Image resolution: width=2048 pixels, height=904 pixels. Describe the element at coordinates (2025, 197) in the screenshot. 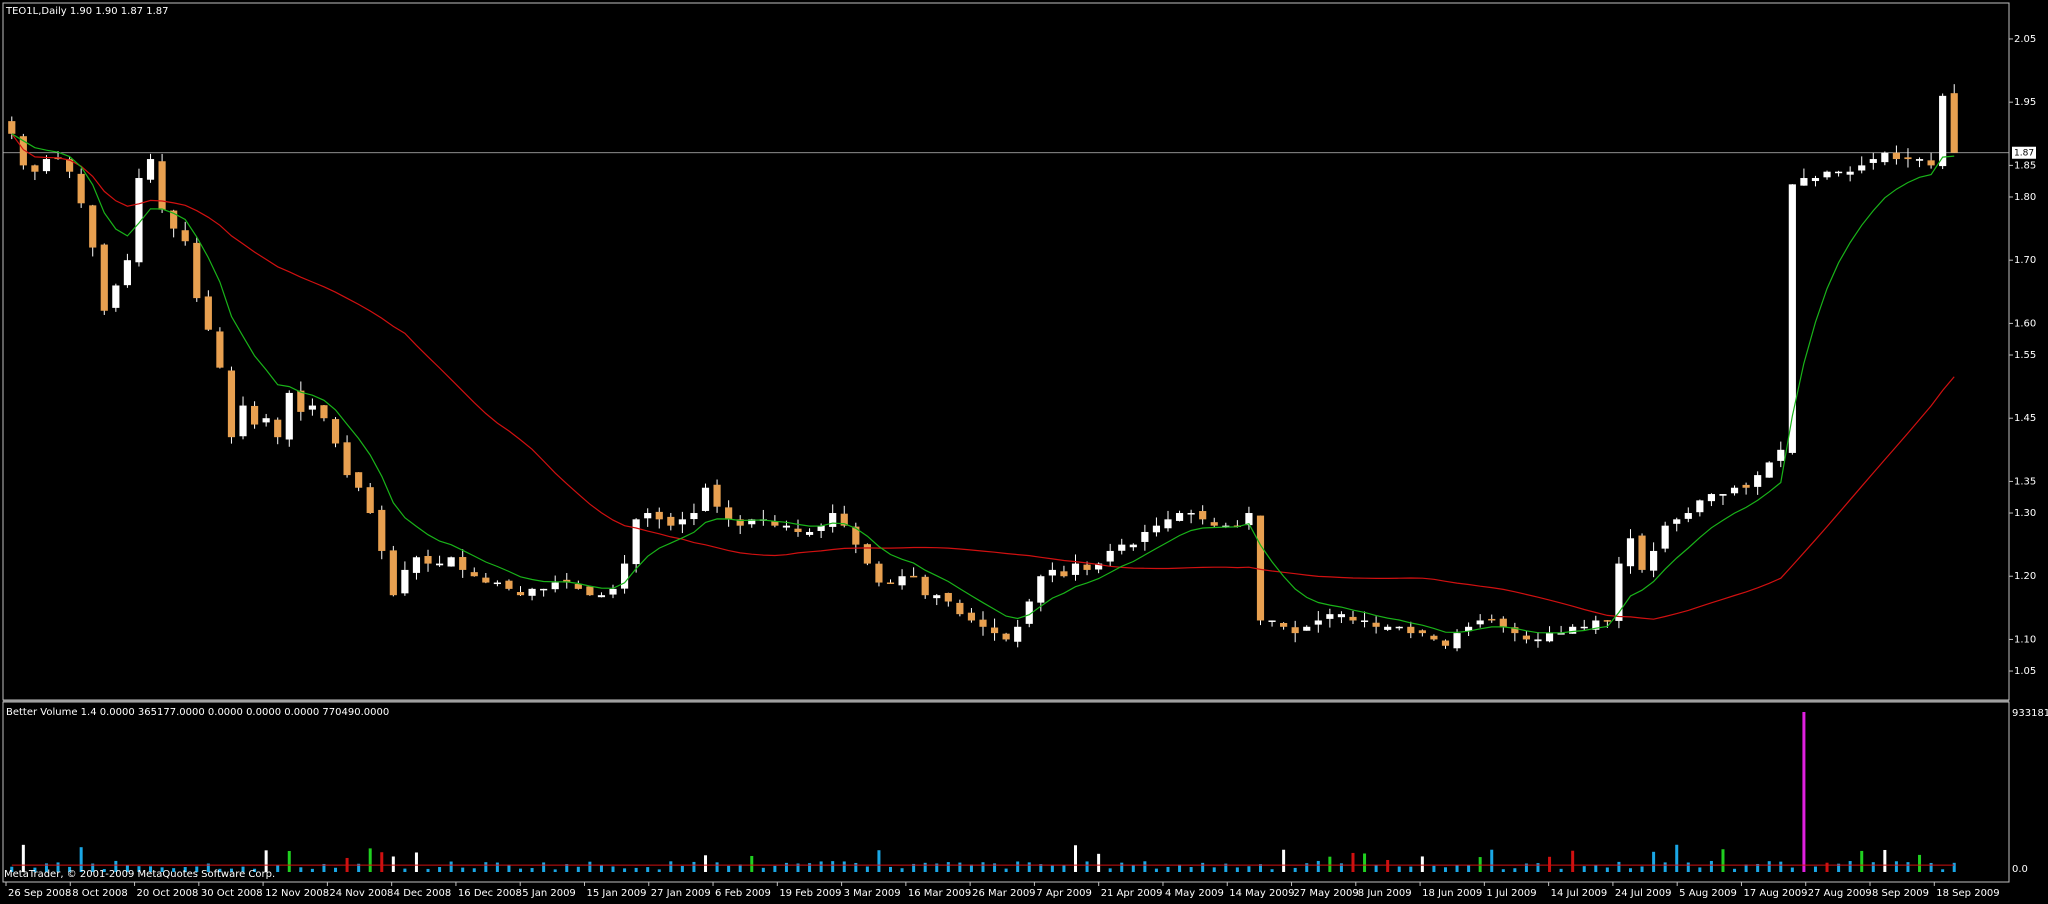

I see `y-axis-tick-label: 1.80` at that location.